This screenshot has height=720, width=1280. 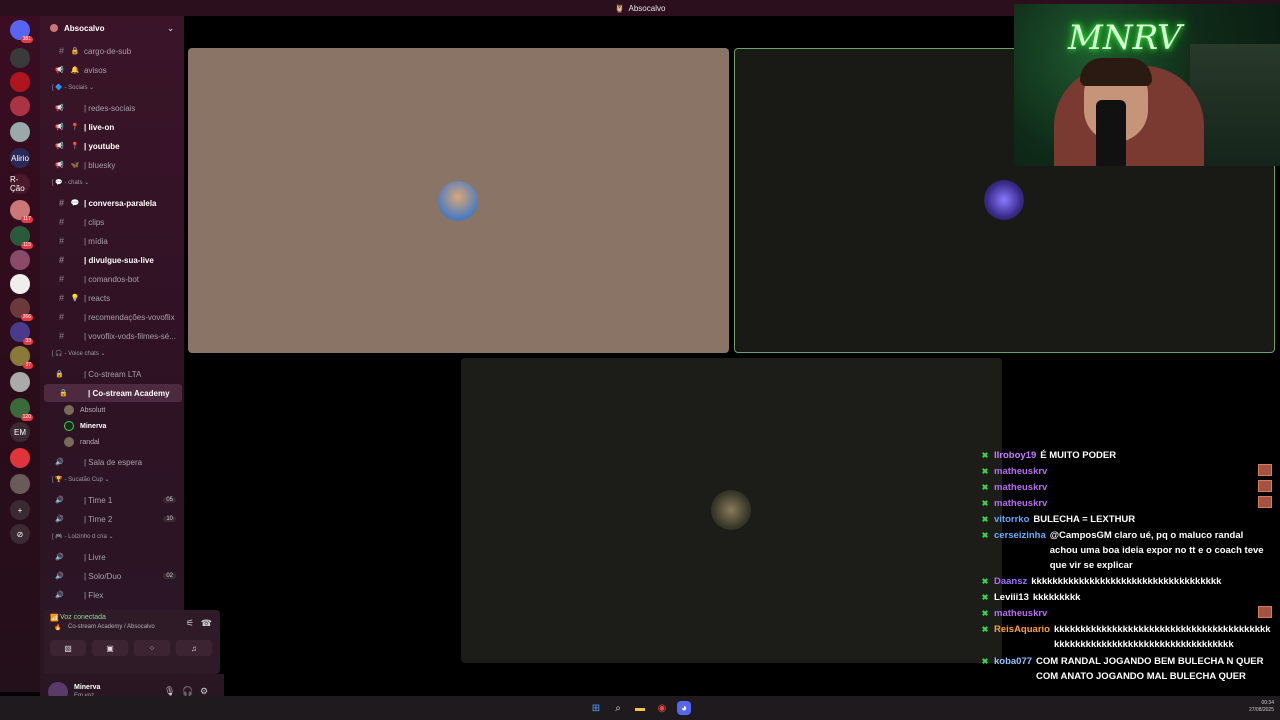 What do you see at coordinates (21, 309) in the screenshot?
I see `server-avatar-icon: 266` at bounding box center [21, 309].